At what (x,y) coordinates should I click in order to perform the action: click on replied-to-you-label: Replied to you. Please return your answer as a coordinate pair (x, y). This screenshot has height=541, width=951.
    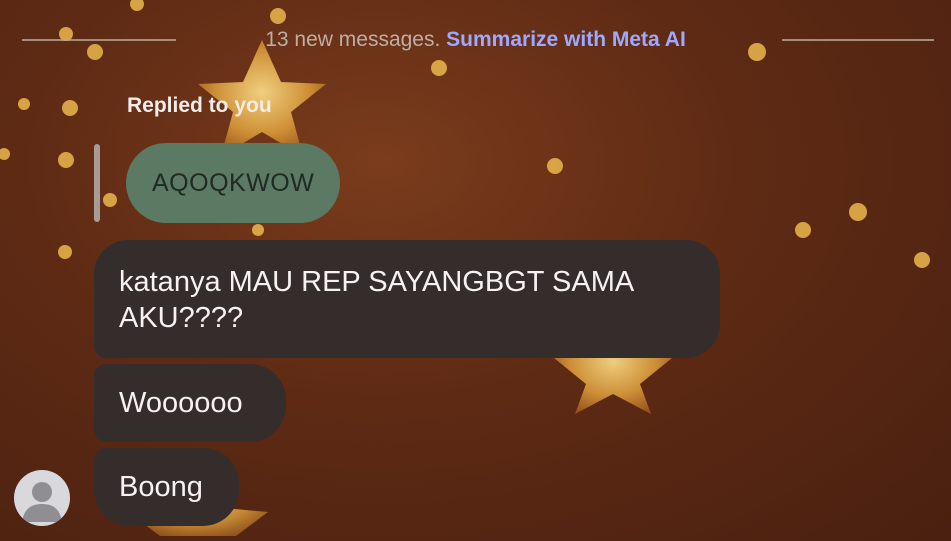
    Looking at the image, I should click on (199, 105).